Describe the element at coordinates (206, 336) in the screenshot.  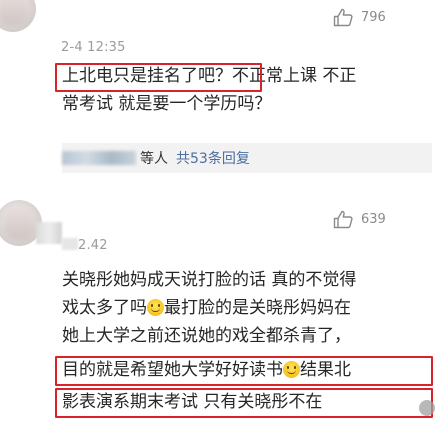
I see `comment-text-line: 她上大学之前还说她的戏全都杀青了，` at that location.